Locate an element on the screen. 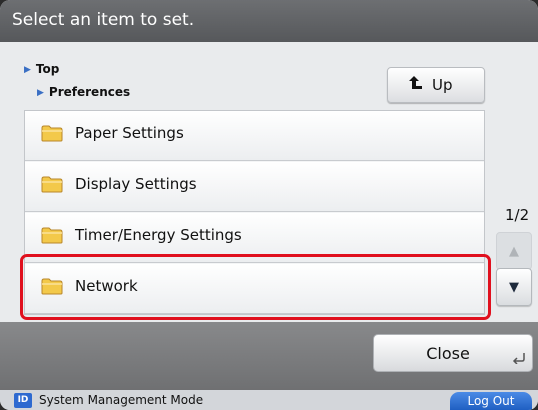 The height and width of the screenshot is (410, 538). scroll-up-button: ▲ is located at coordinates (514, 251).